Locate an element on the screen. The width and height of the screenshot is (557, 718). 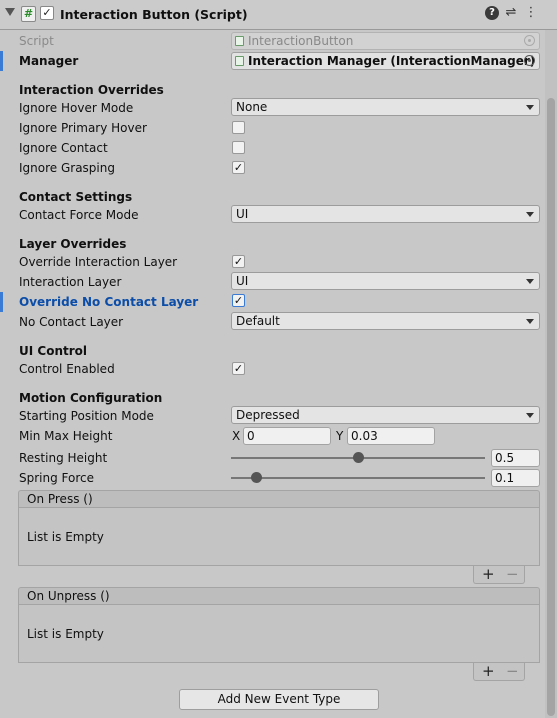
context-menu-icon: ⋮ is located at coordinates (531, 13).